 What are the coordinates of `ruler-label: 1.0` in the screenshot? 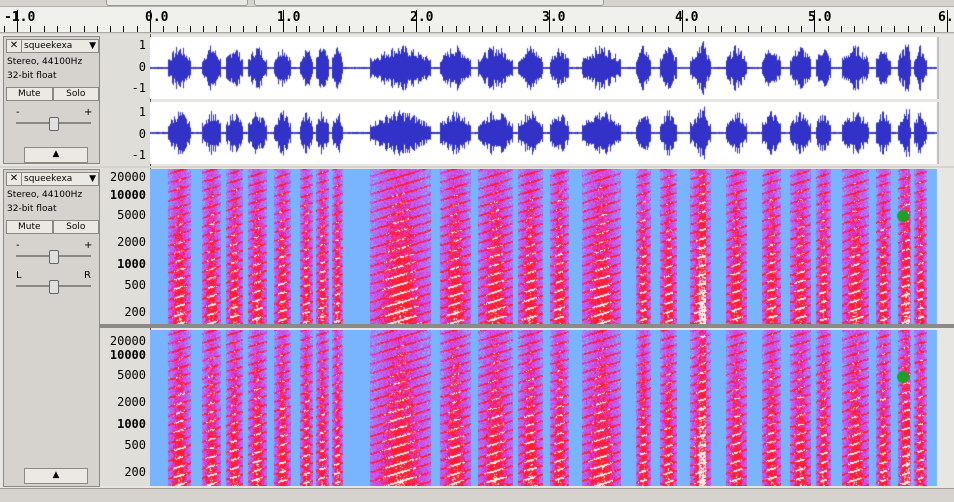 It's located at (289, 17).